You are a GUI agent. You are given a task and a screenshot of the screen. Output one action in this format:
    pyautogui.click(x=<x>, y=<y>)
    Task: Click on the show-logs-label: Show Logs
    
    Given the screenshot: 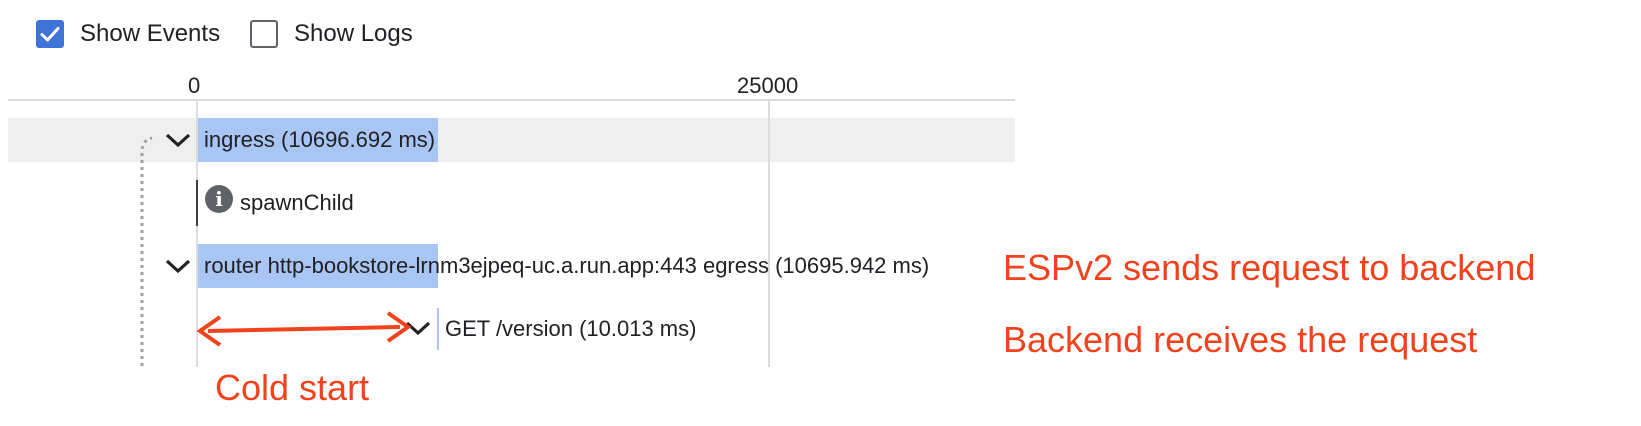 What is the action you would take?
    pyautogui.click(x=353, y=34)
    